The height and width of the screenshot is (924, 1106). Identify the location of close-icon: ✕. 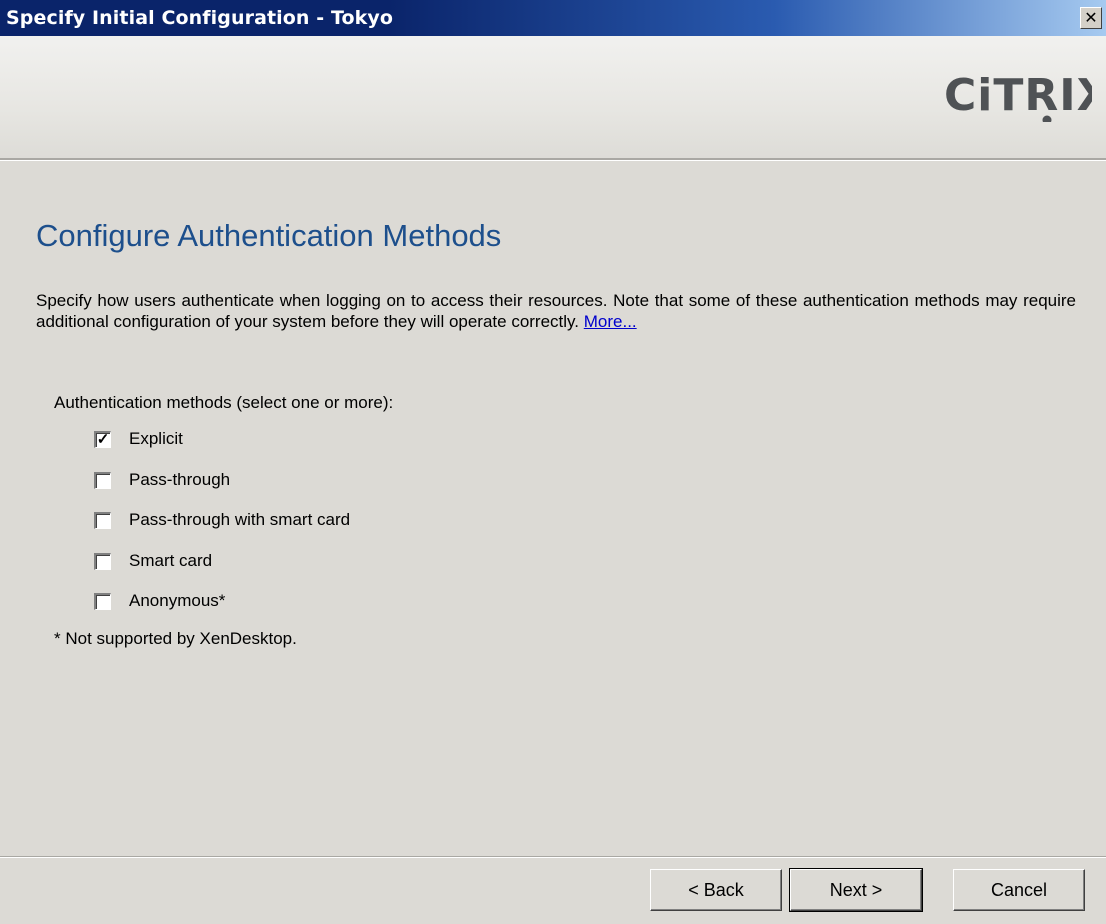
(1091, 17).